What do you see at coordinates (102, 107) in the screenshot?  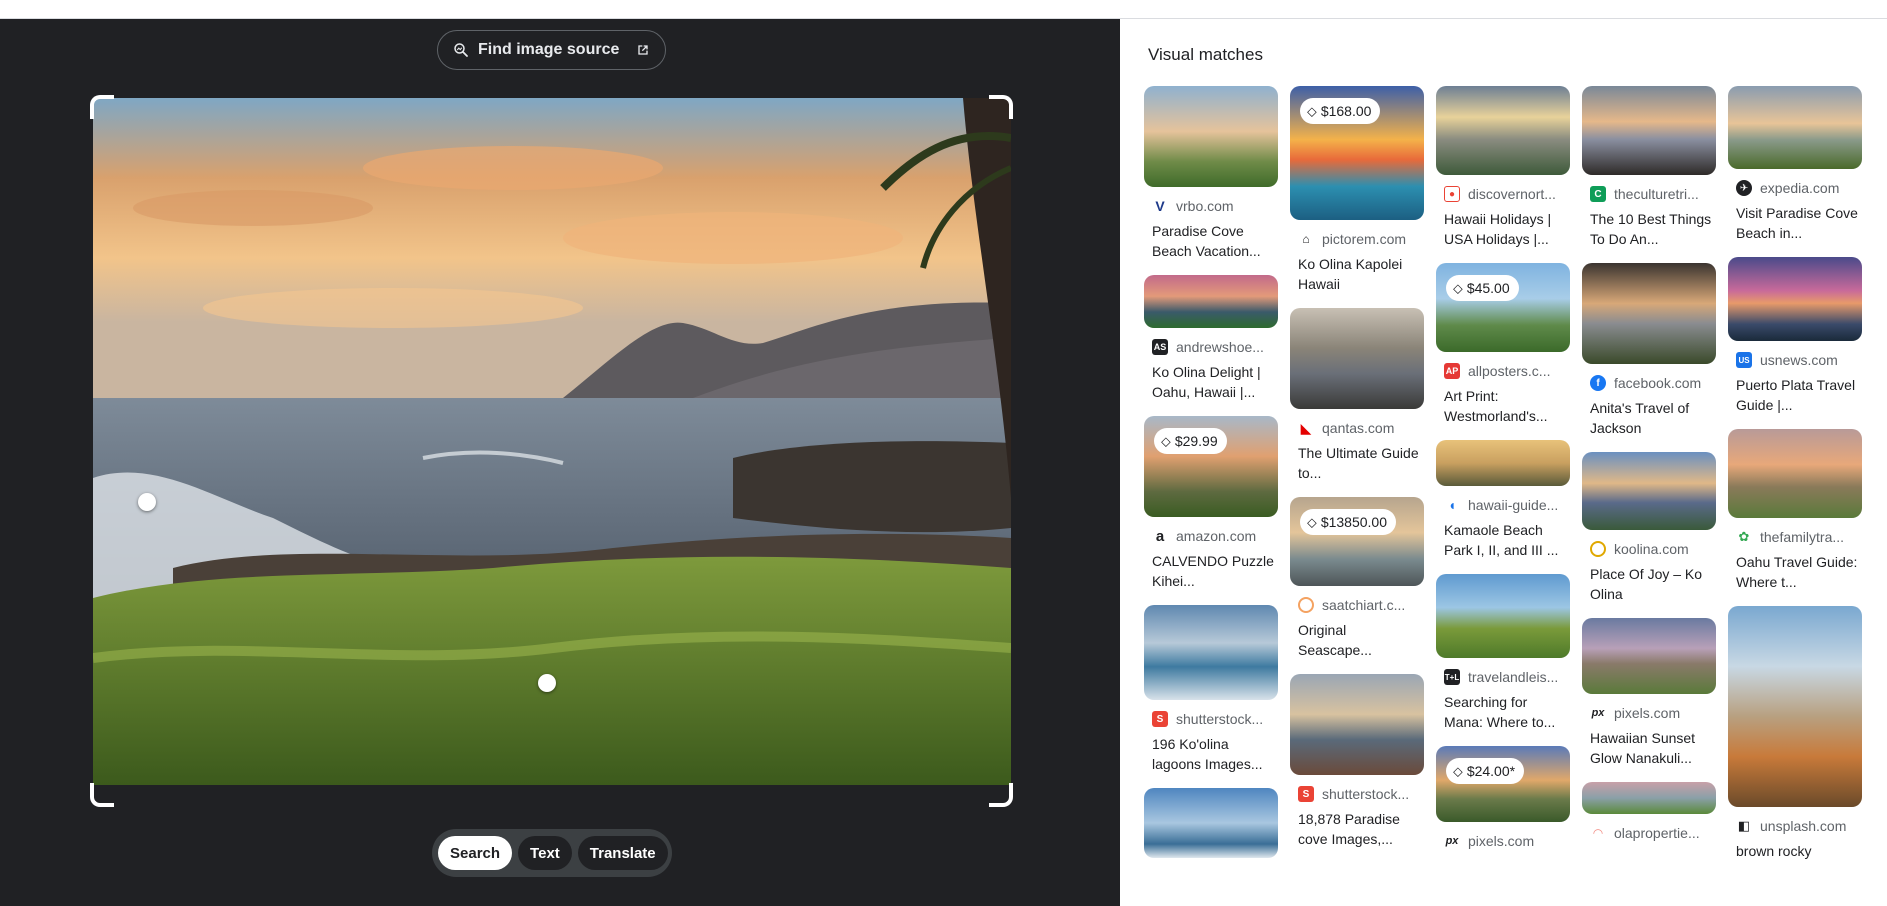 I see `crop-corner-top-left` at bounding box center [102, 107].